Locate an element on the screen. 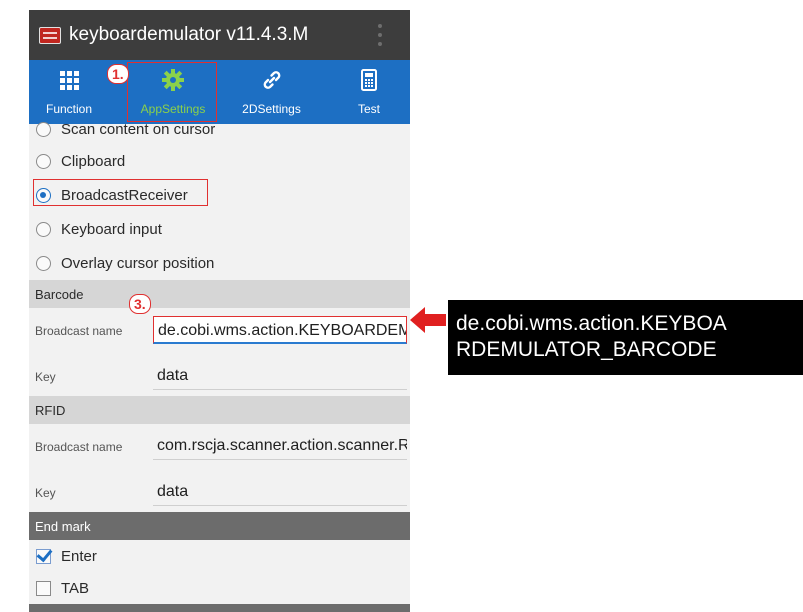  checkbox-checked is located at coordinates (43, 556).